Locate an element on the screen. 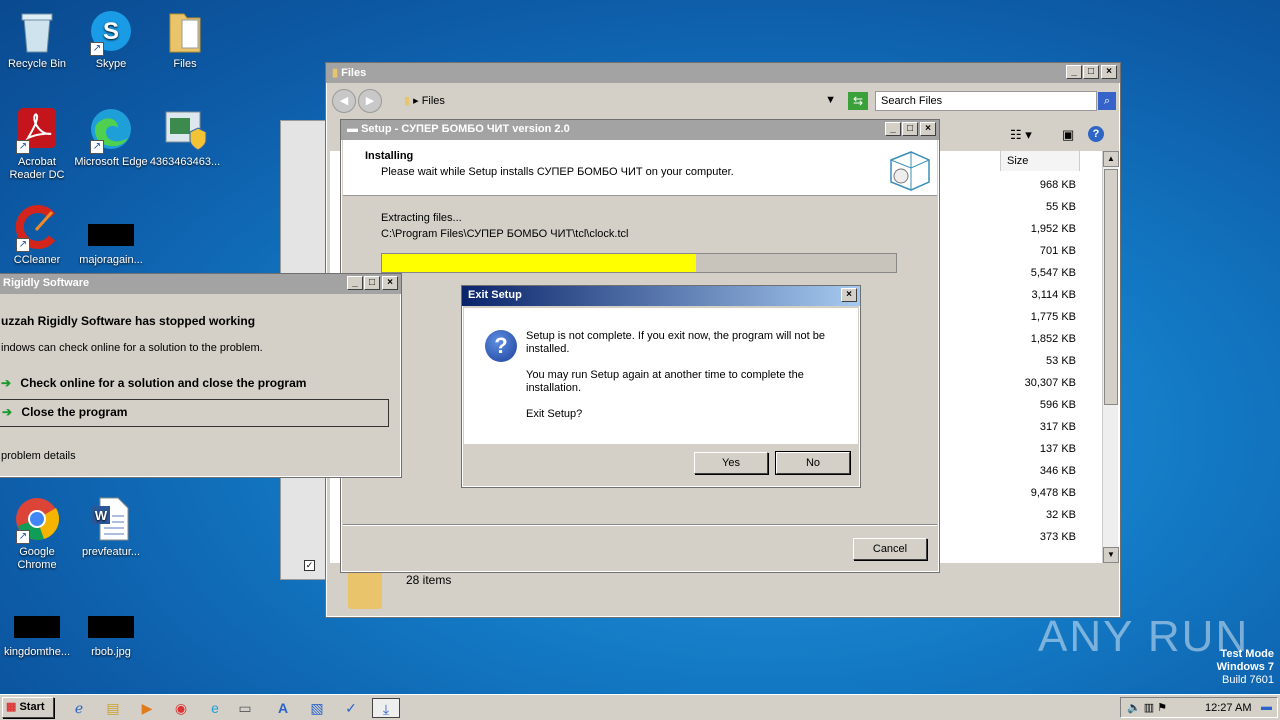  desktop-icon-rbob: rbob.jpg is located at coordinates (111, 627).